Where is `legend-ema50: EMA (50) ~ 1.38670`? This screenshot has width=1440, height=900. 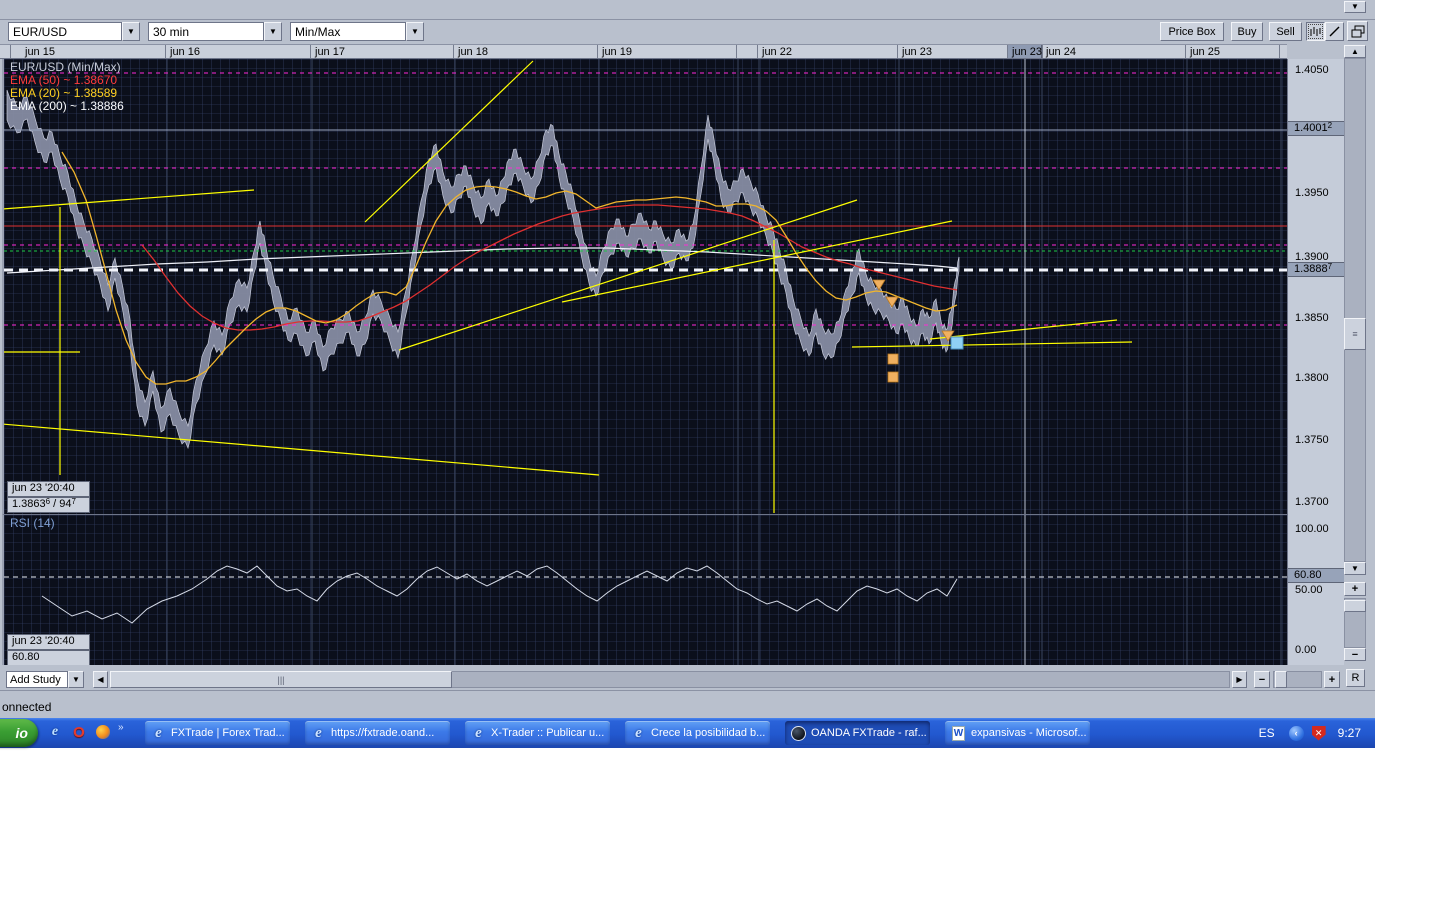
legend-ema50: EMA (50) ~ 1.38670 is located at coordinates (64, 80).